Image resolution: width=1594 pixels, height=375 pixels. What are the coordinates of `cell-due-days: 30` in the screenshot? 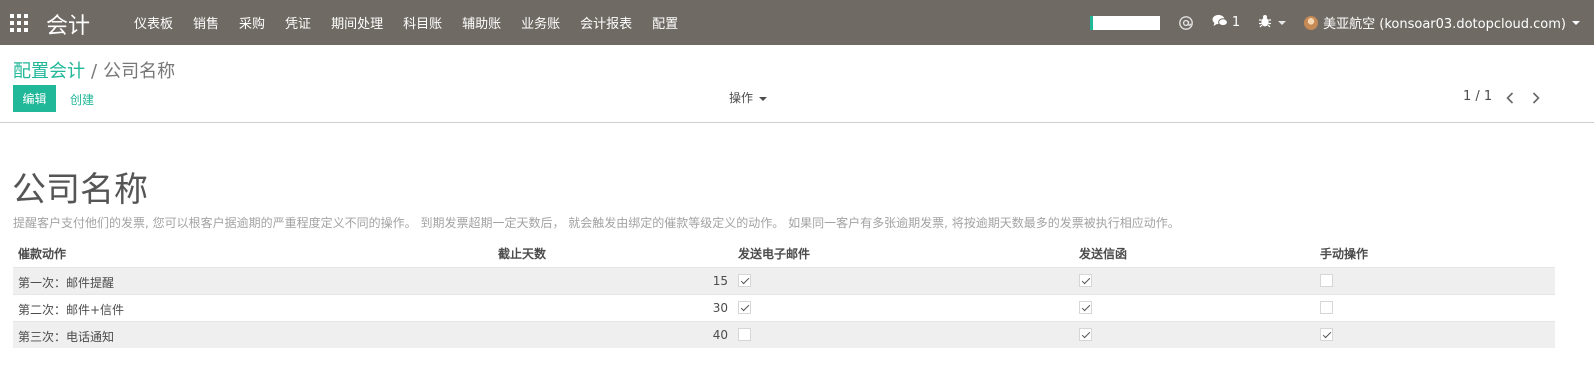 It's located at (720, 308).